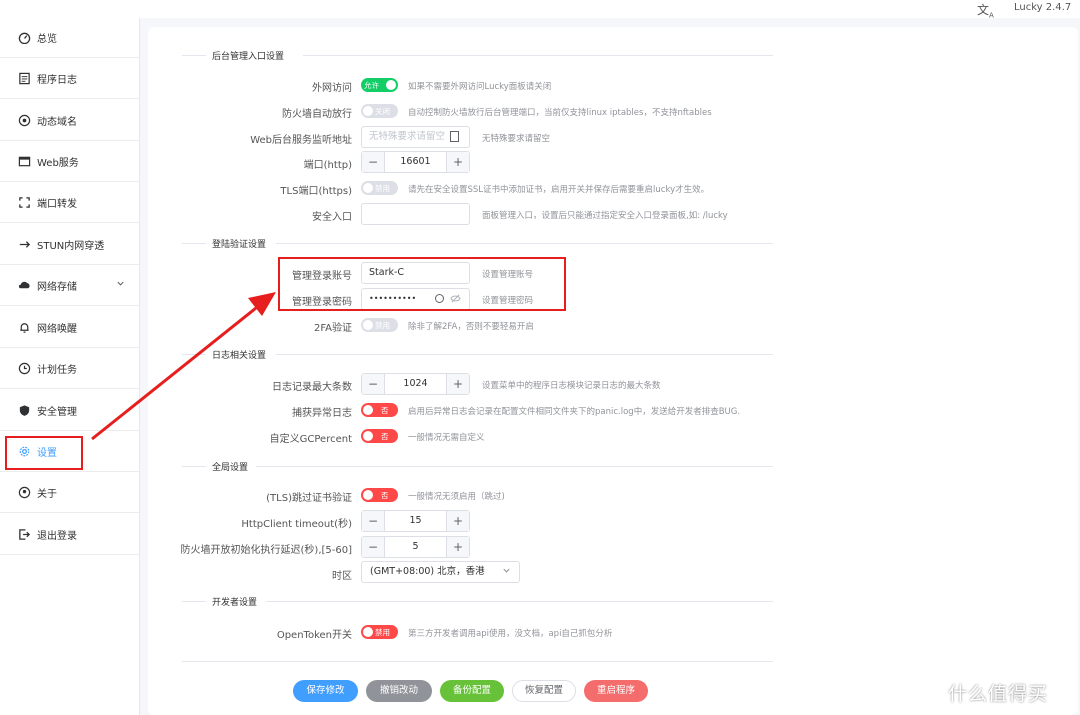  I want to click on svg-text: 值, so click(926, 692).